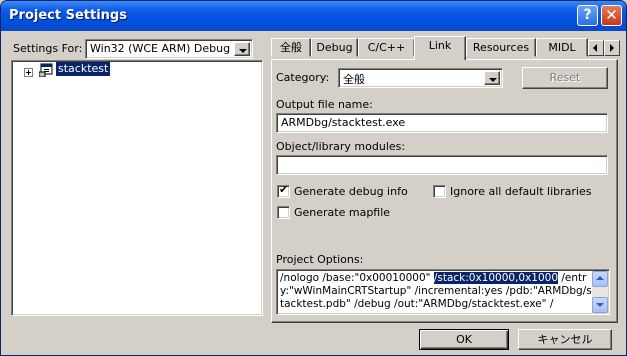 The height and width of the screenshot is (356, 627). I want to click on ok-button: OK, so click(464, 339).